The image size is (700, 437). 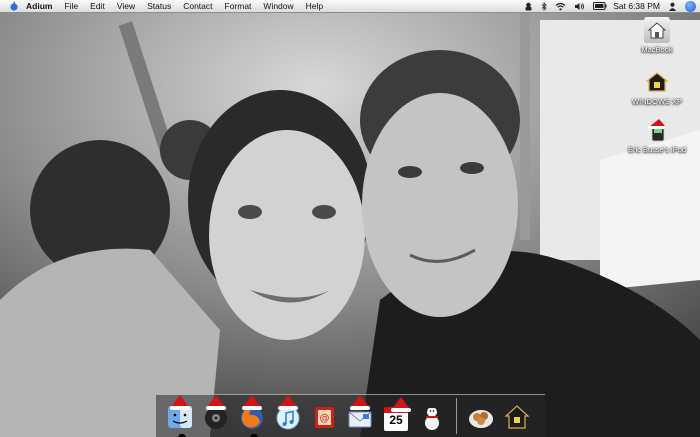 I want to click on menu-clock: Sat 6:38 PM, so click(x=636, y=6).